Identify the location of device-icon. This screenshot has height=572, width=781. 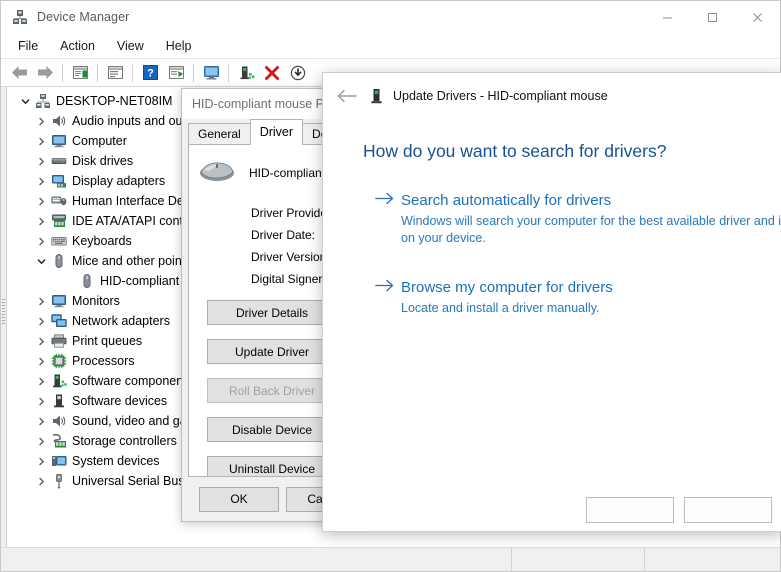
(376, 96).